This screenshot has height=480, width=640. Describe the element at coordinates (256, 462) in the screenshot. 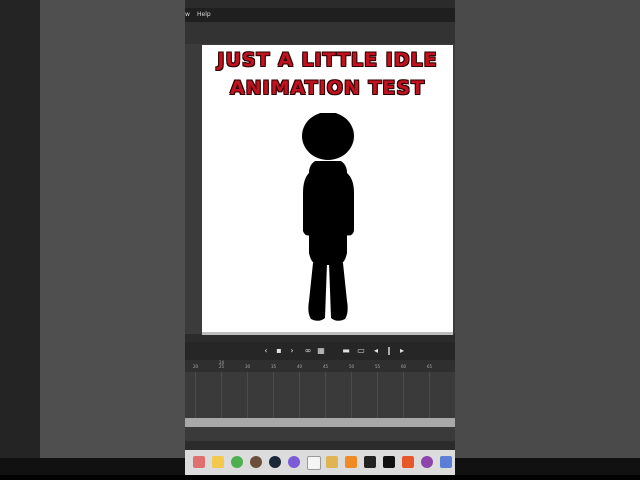

I see `app-icon` at that location.